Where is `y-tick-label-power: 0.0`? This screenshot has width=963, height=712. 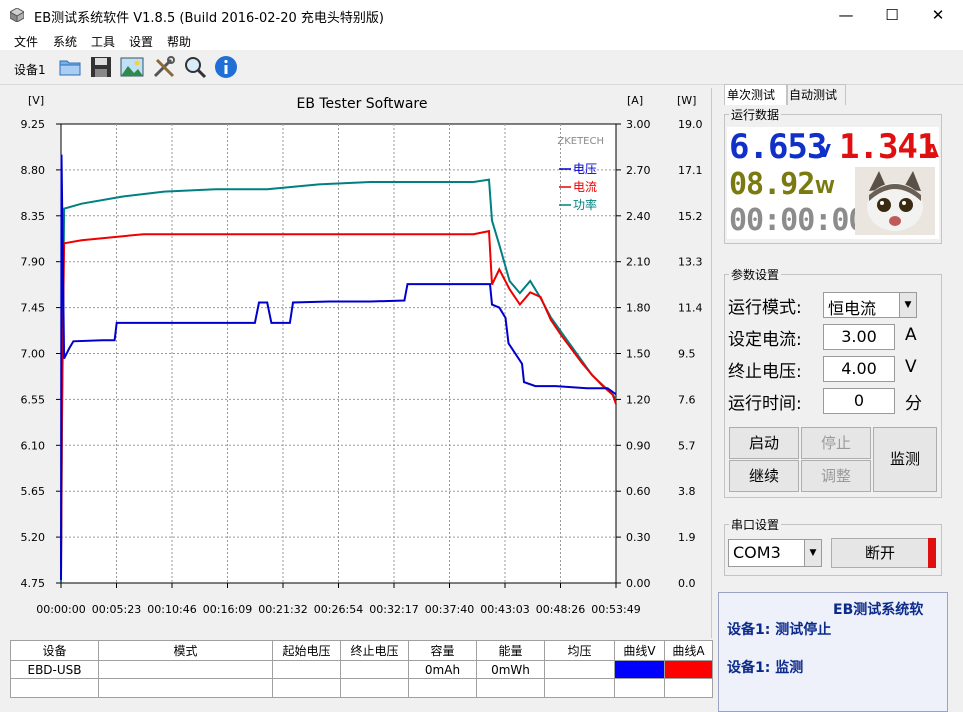 y-tick-label-power: 0.0 is located at coordinates (687, 583).